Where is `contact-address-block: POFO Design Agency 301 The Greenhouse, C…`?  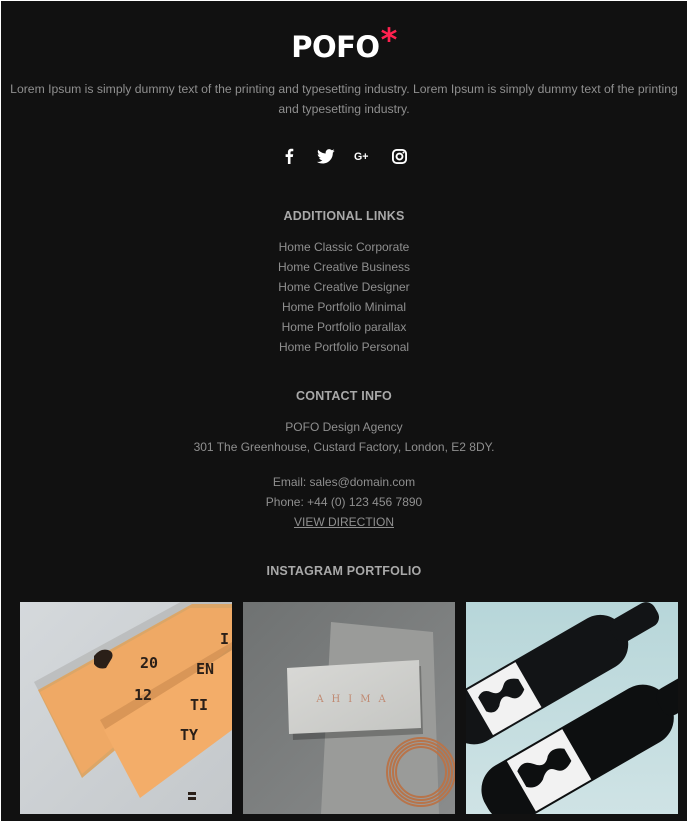 contact-address-block: POFO Design Agency 301 The Greenhouse, C… is located at coordinates (344, 437).